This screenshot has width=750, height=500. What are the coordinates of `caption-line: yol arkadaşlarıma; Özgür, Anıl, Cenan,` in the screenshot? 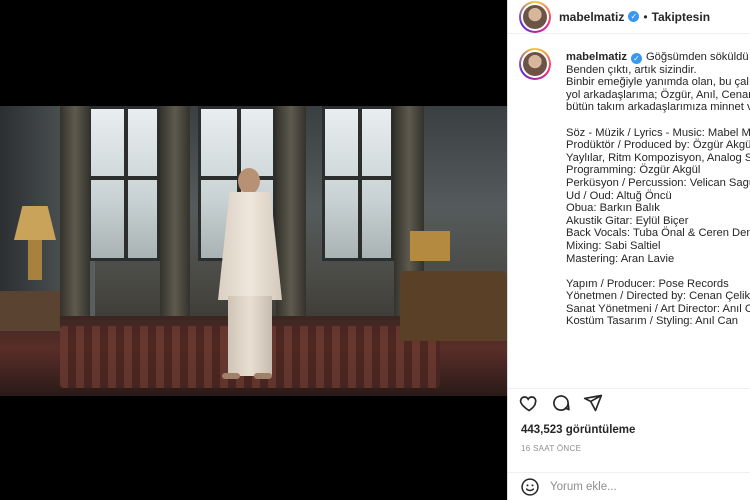 It's located at (658, 94).